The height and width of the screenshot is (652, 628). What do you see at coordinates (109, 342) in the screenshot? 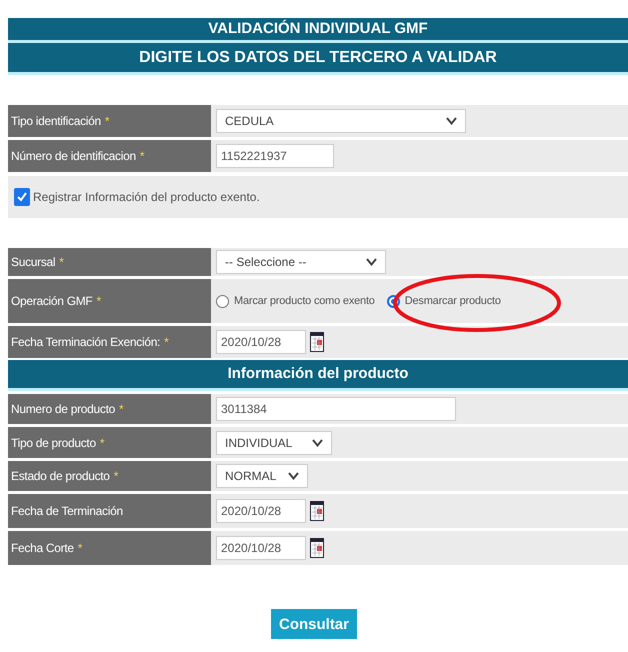
I see `field-label: Fecha Terminación Exención: *` at bounding box center [109, 342].